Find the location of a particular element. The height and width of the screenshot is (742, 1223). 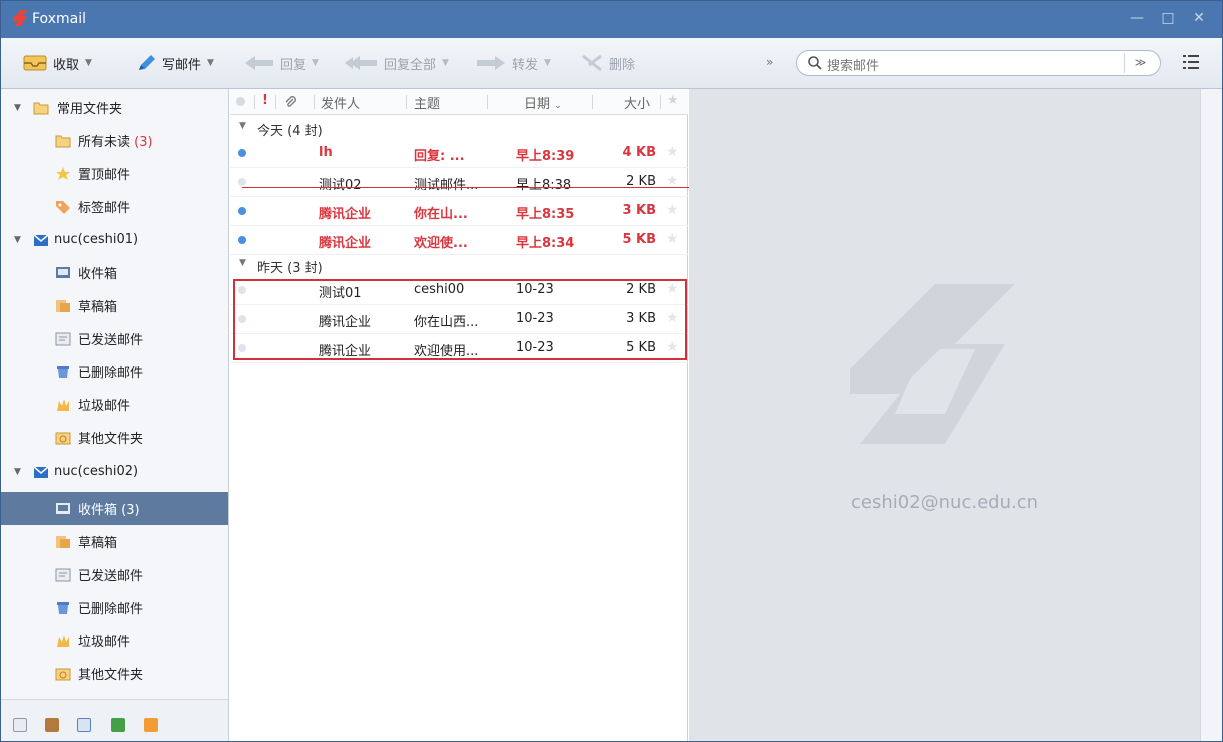

sidebar-item-label: 已删除邮件 is located at coordinates (111, 609).